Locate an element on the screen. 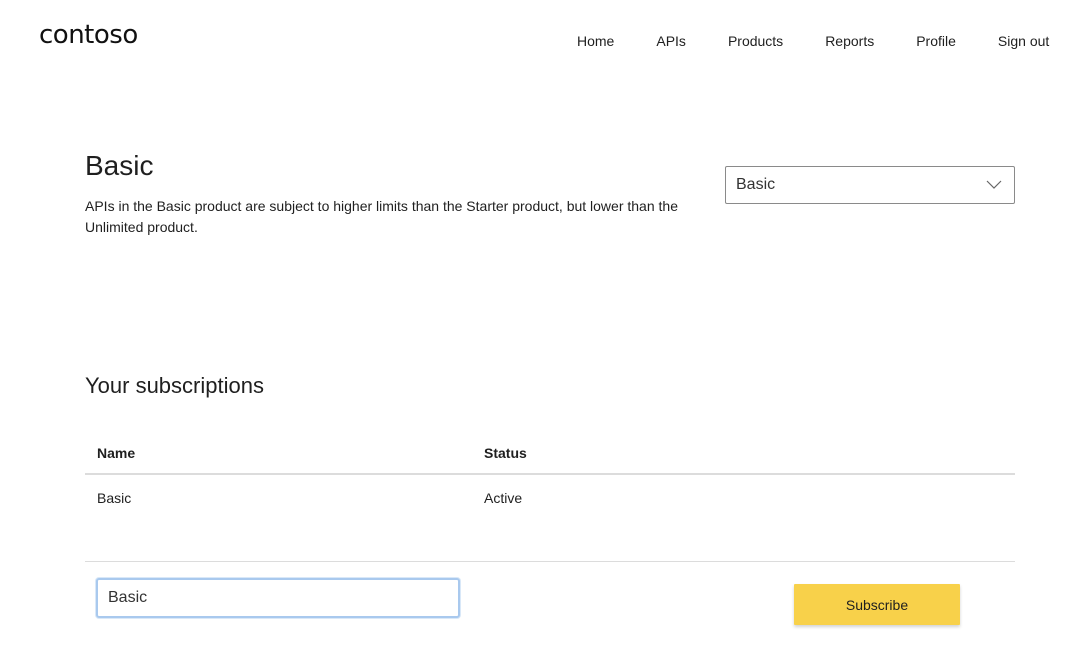  nav-home: Home is located at coordinates (595, 41).